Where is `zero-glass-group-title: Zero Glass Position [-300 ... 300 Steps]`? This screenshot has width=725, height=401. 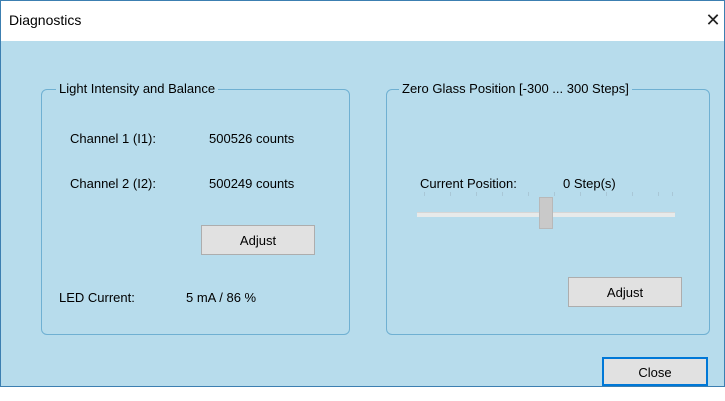
zero-glass-group-title: Zero Glass Position [-300 ... 300 Steps] is located at coordinates (515, 88).